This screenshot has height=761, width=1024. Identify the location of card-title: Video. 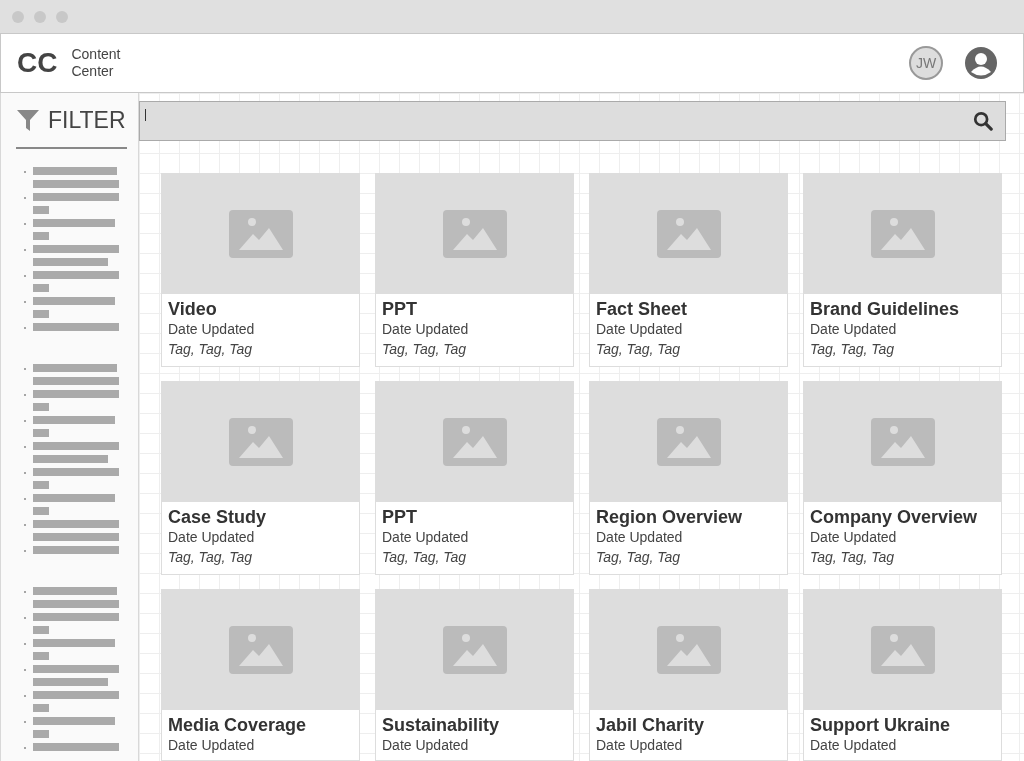
(193, 309).